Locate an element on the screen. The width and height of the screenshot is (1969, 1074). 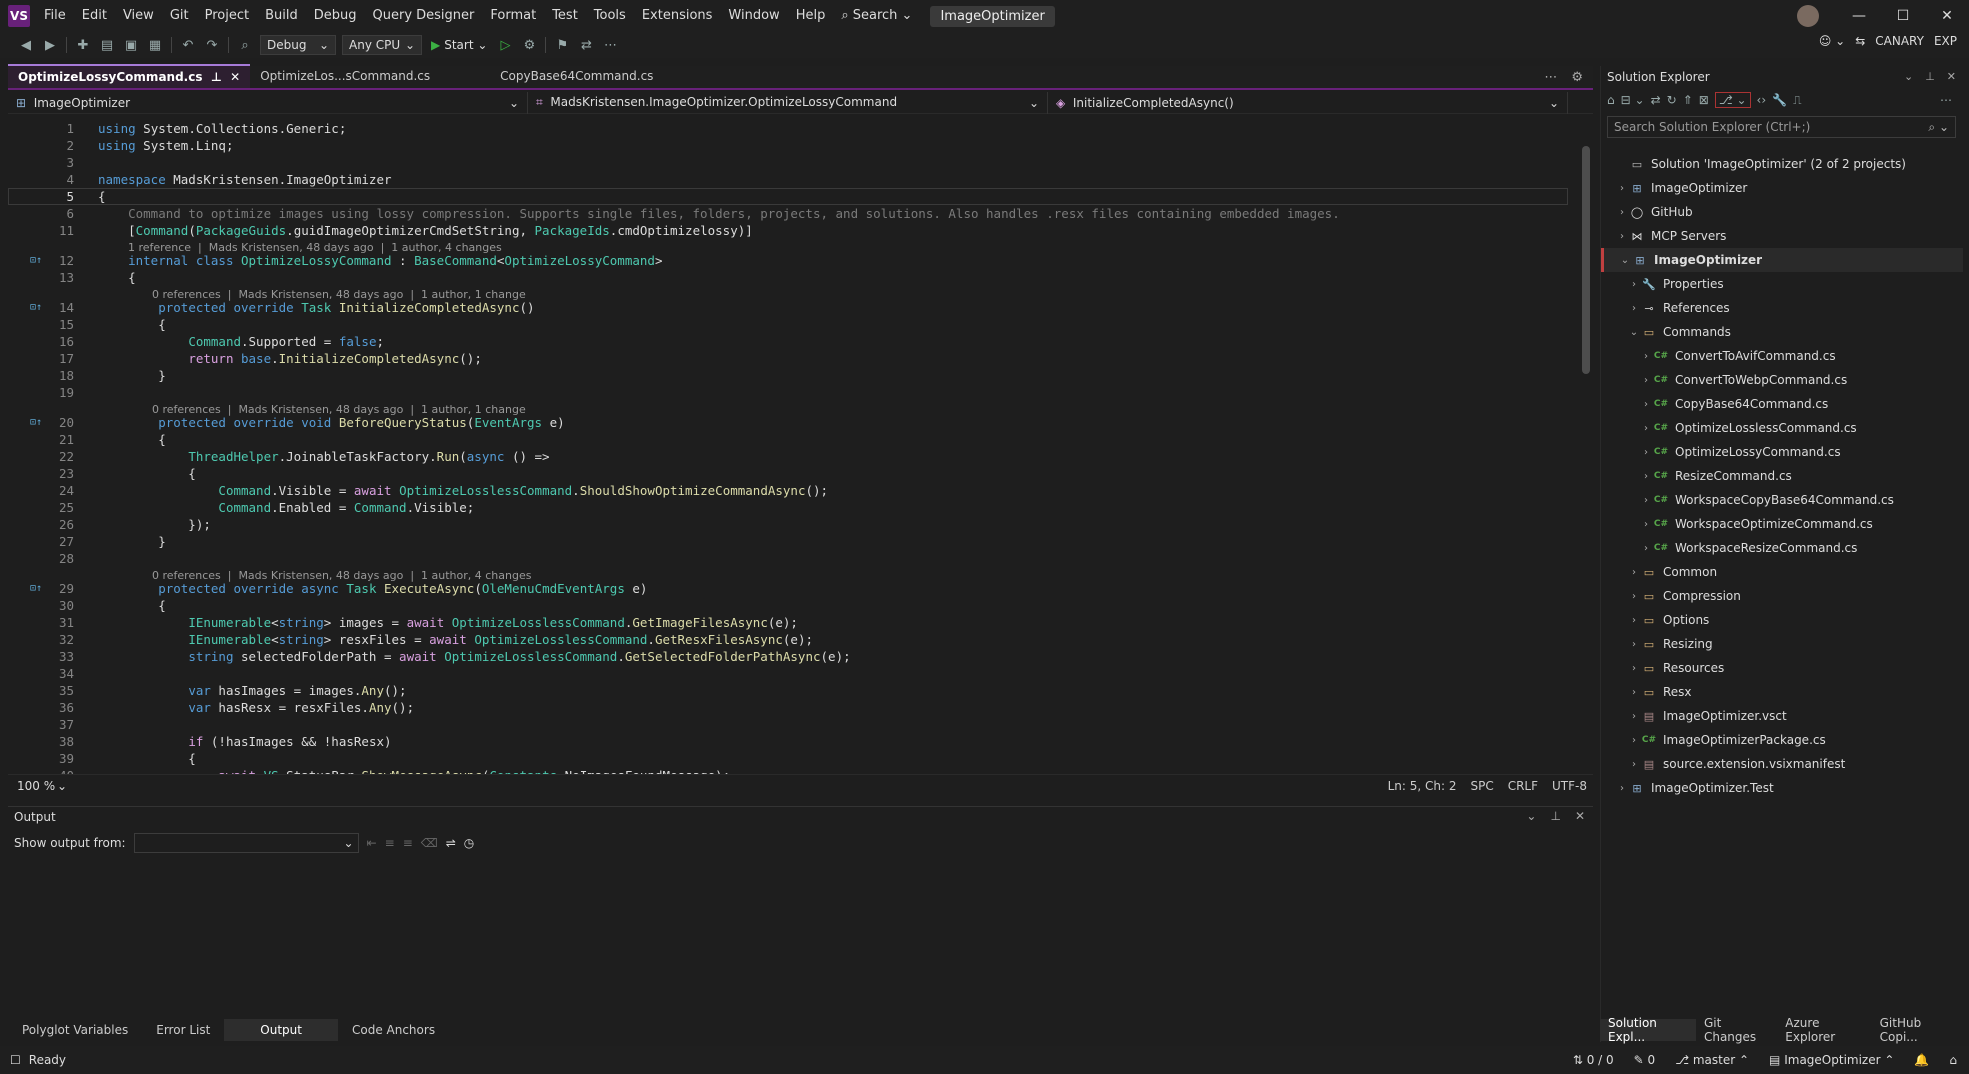
file-encoding: UTF-8 is located at coordinates (1569, 786).